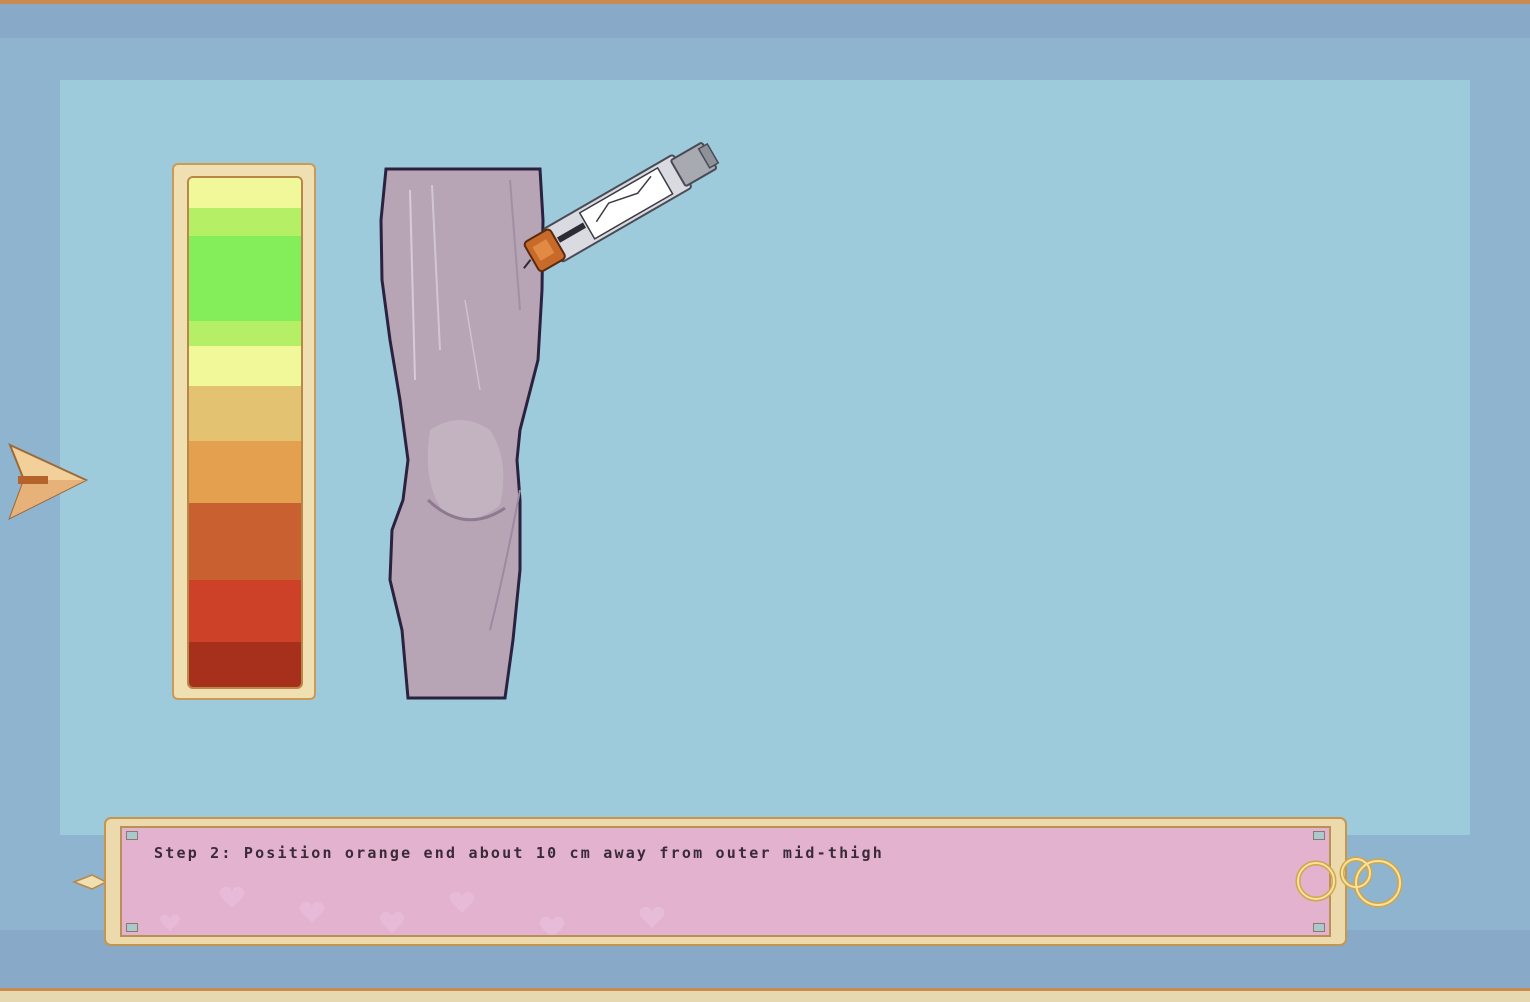 The image size is (1530, 1002). What do you see at coordinates (765, 995) in the screenshot?
I see `bottom-border` at bounding box center [765, 995].